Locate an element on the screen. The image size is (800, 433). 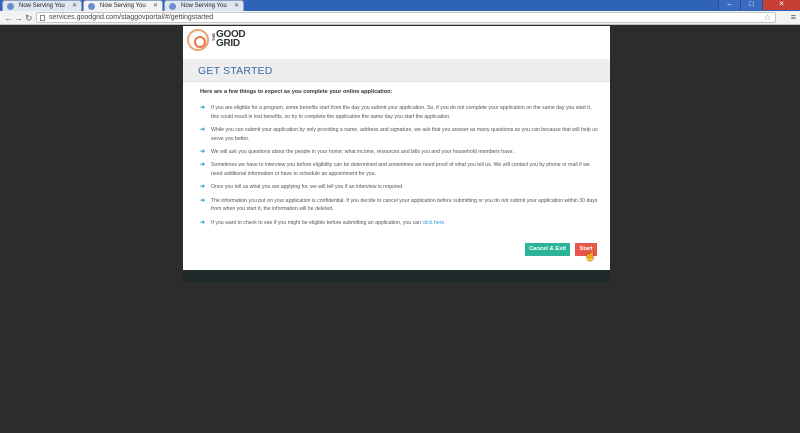
logo-text: GOOD GRID is located at coordinates (231, 39).